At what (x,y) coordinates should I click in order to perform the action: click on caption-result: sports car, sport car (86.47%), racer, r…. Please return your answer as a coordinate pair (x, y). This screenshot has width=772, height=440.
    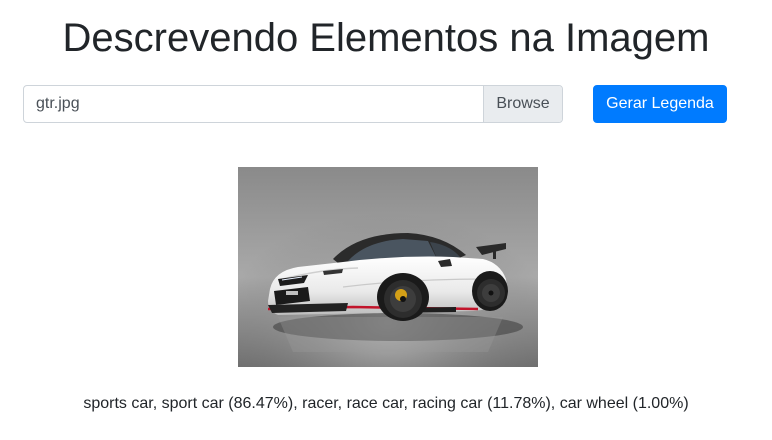
    Looking at the image, I should click on (386, 403).